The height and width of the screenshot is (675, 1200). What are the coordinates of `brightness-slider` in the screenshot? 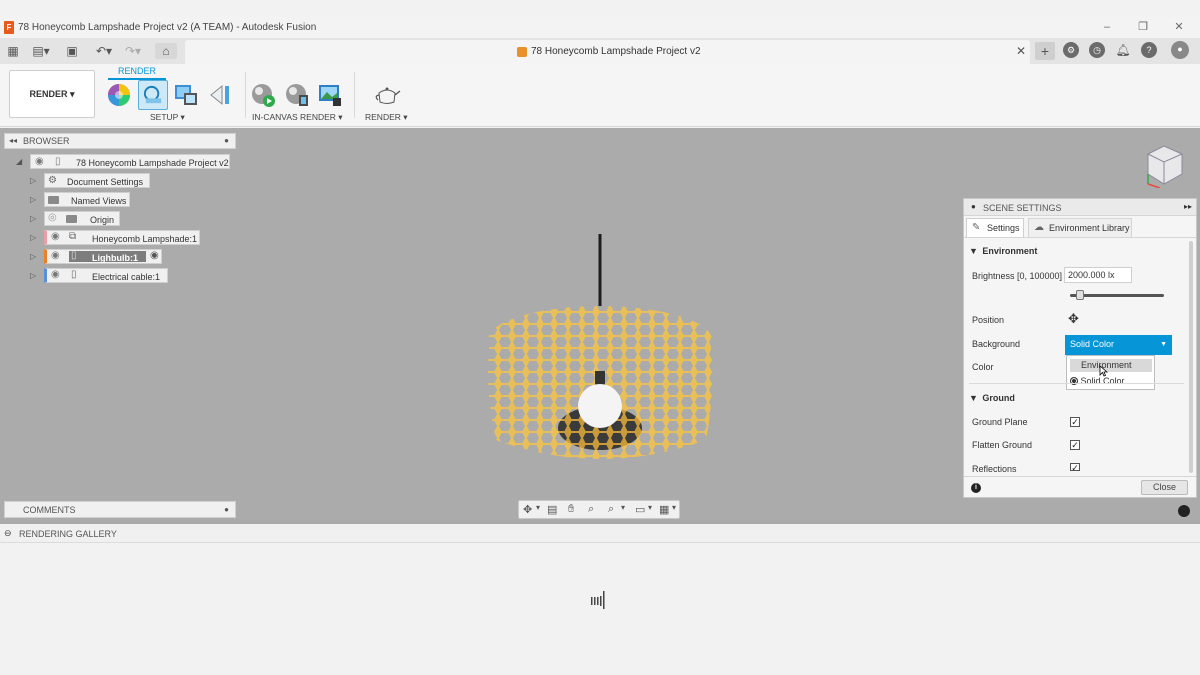 It's located at (1117, 295).